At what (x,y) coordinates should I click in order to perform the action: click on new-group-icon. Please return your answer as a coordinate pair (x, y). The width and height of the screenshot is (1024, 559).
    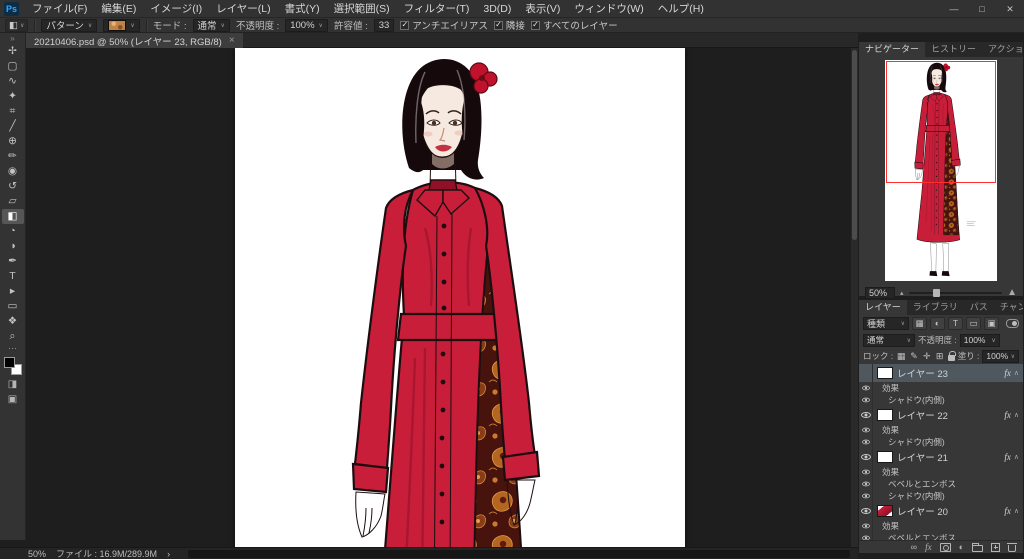
    Looking at the image, I should click on (977, 547).